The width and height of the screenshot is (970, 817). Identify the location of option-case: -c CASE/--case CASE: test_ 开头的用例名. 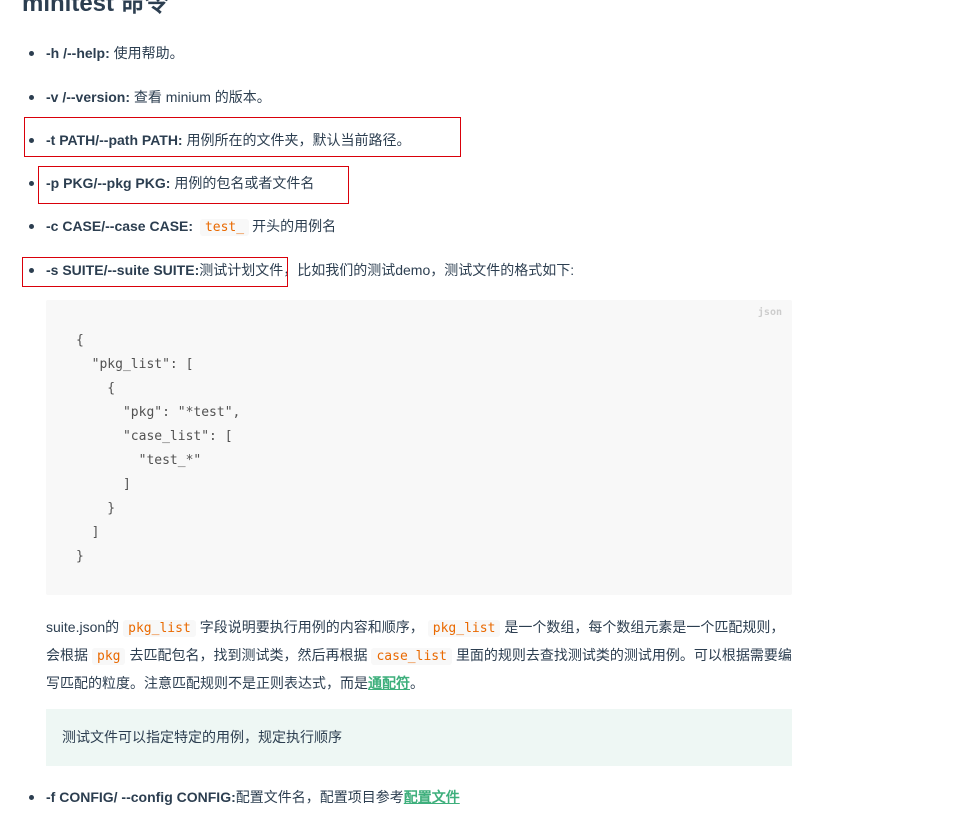
(182, 227).